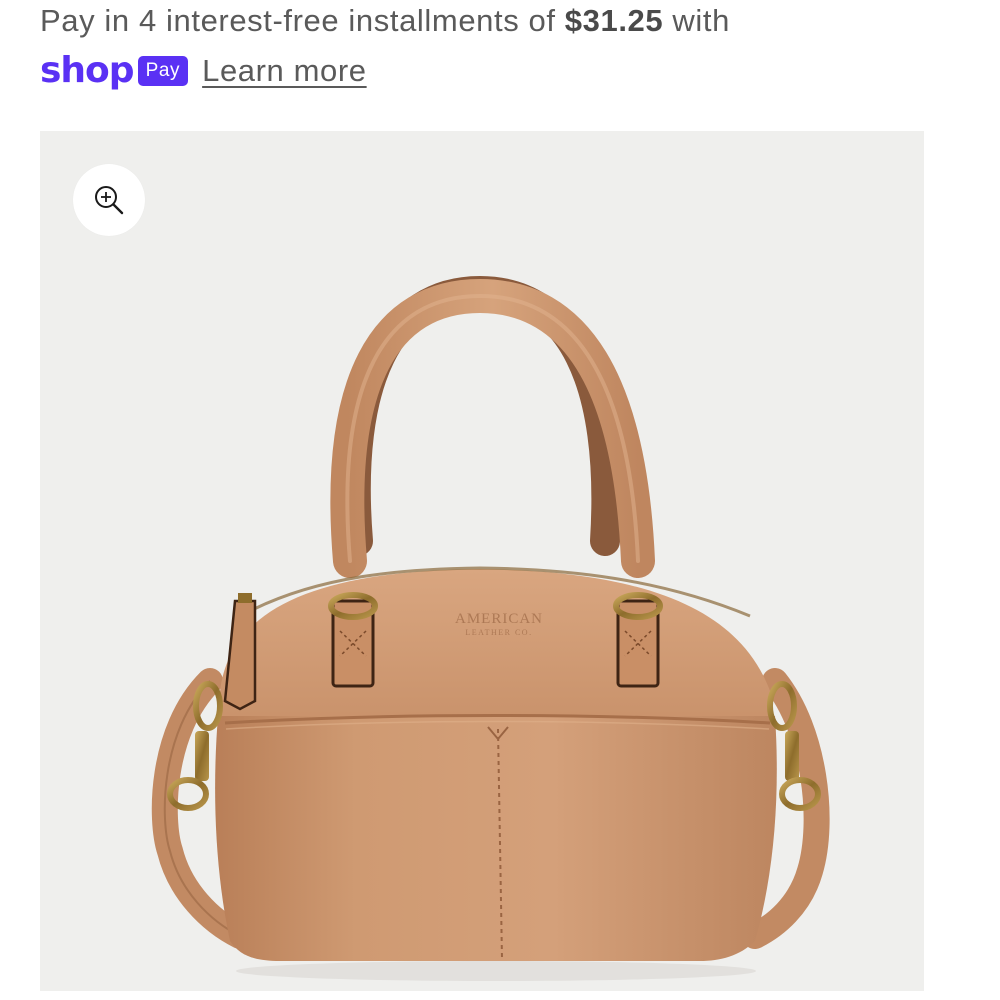 The height and width of the screenshot is (1000, 1000). I want to click on zoom-button, so click(109, 200).